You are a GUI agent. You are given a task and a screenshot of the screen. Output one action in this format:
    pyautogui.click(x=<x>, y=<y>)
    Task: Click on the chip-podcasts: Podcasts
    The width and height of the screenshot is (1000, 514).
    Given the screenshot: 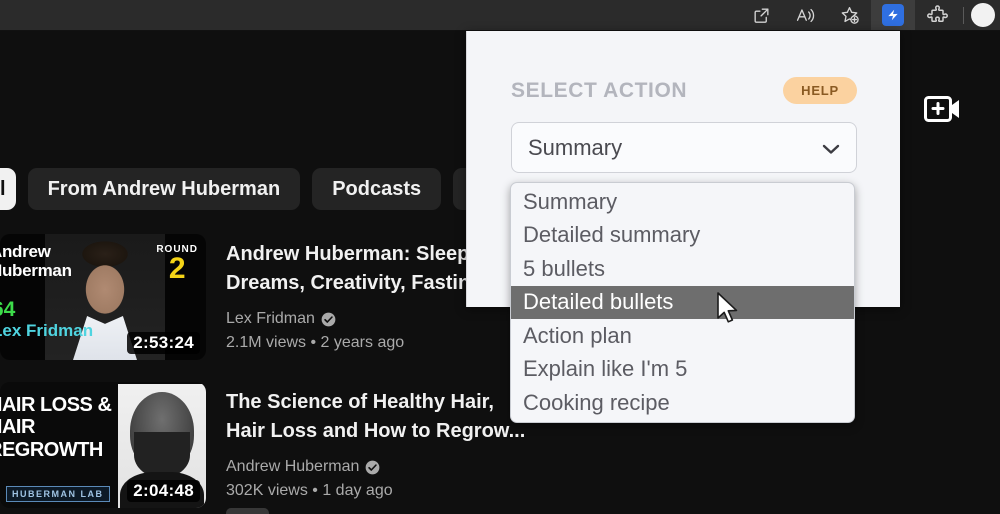 What is the action you would take?
    pyautogui.click(x=377, y=189)
    